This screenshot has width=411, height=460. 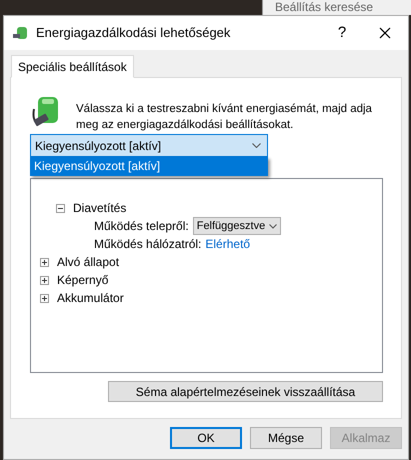 I want to click on window-title: Energiagazdálkodási lehetőségek, so click(x=133, y=33).